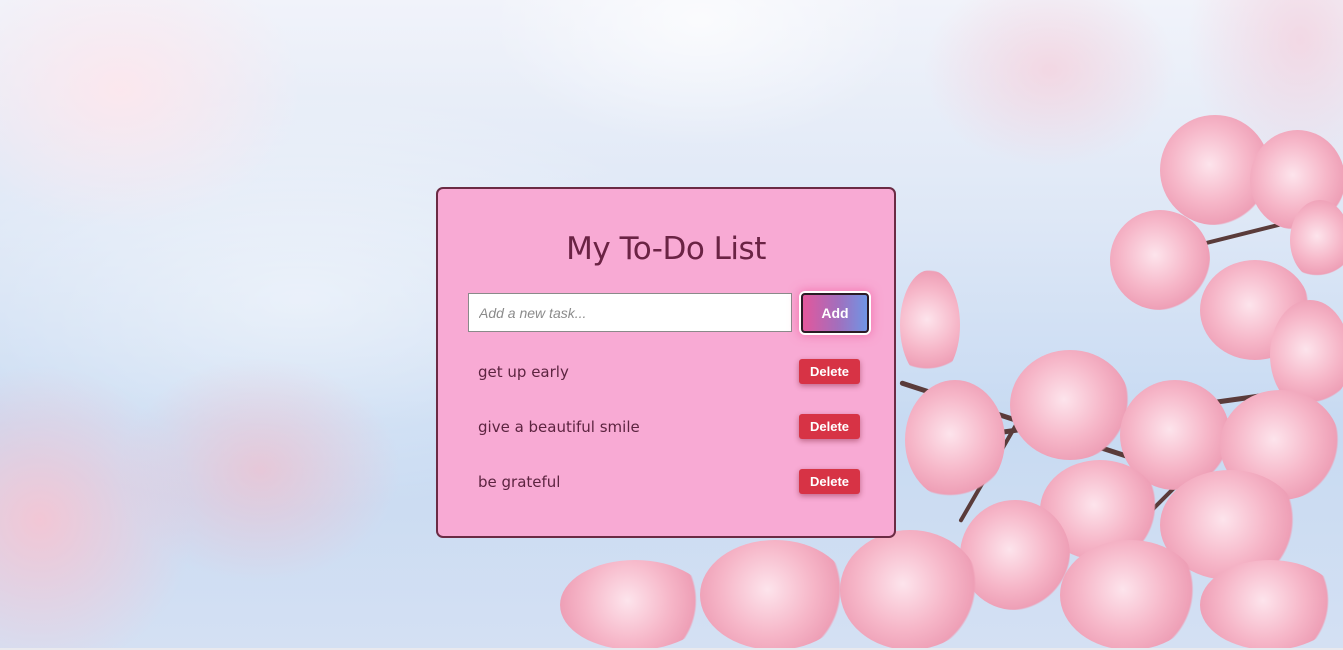 This screenshot has width=1343, height=650. Describe the element at coordinates (630, 312) in the screenshot. I see `new-task-input` at that location.